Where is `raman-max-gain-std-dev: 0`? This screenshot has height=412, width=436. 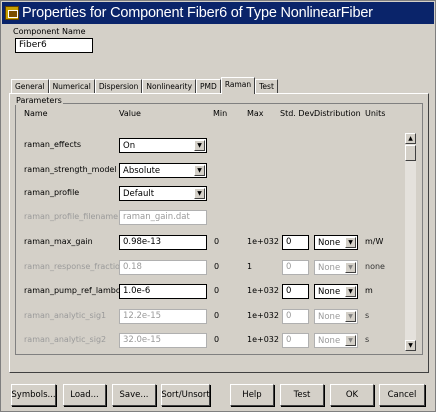 raman-max-gain-std-dev: 0 is located at coordinates (295, 242).